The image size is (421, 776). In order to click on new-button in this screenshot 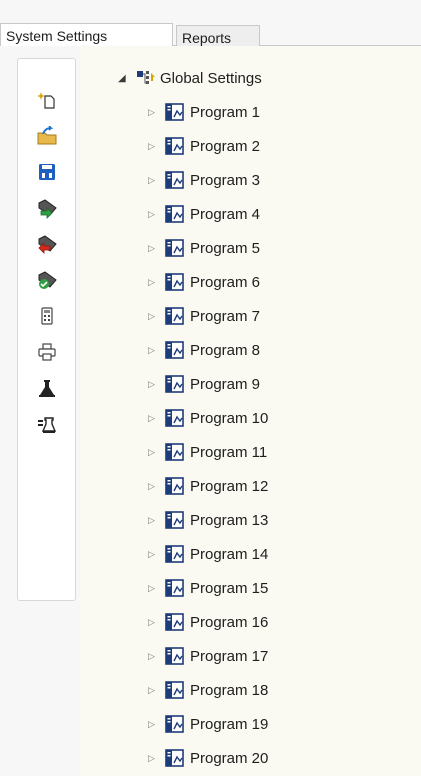, I will do `click(47, 100)`.